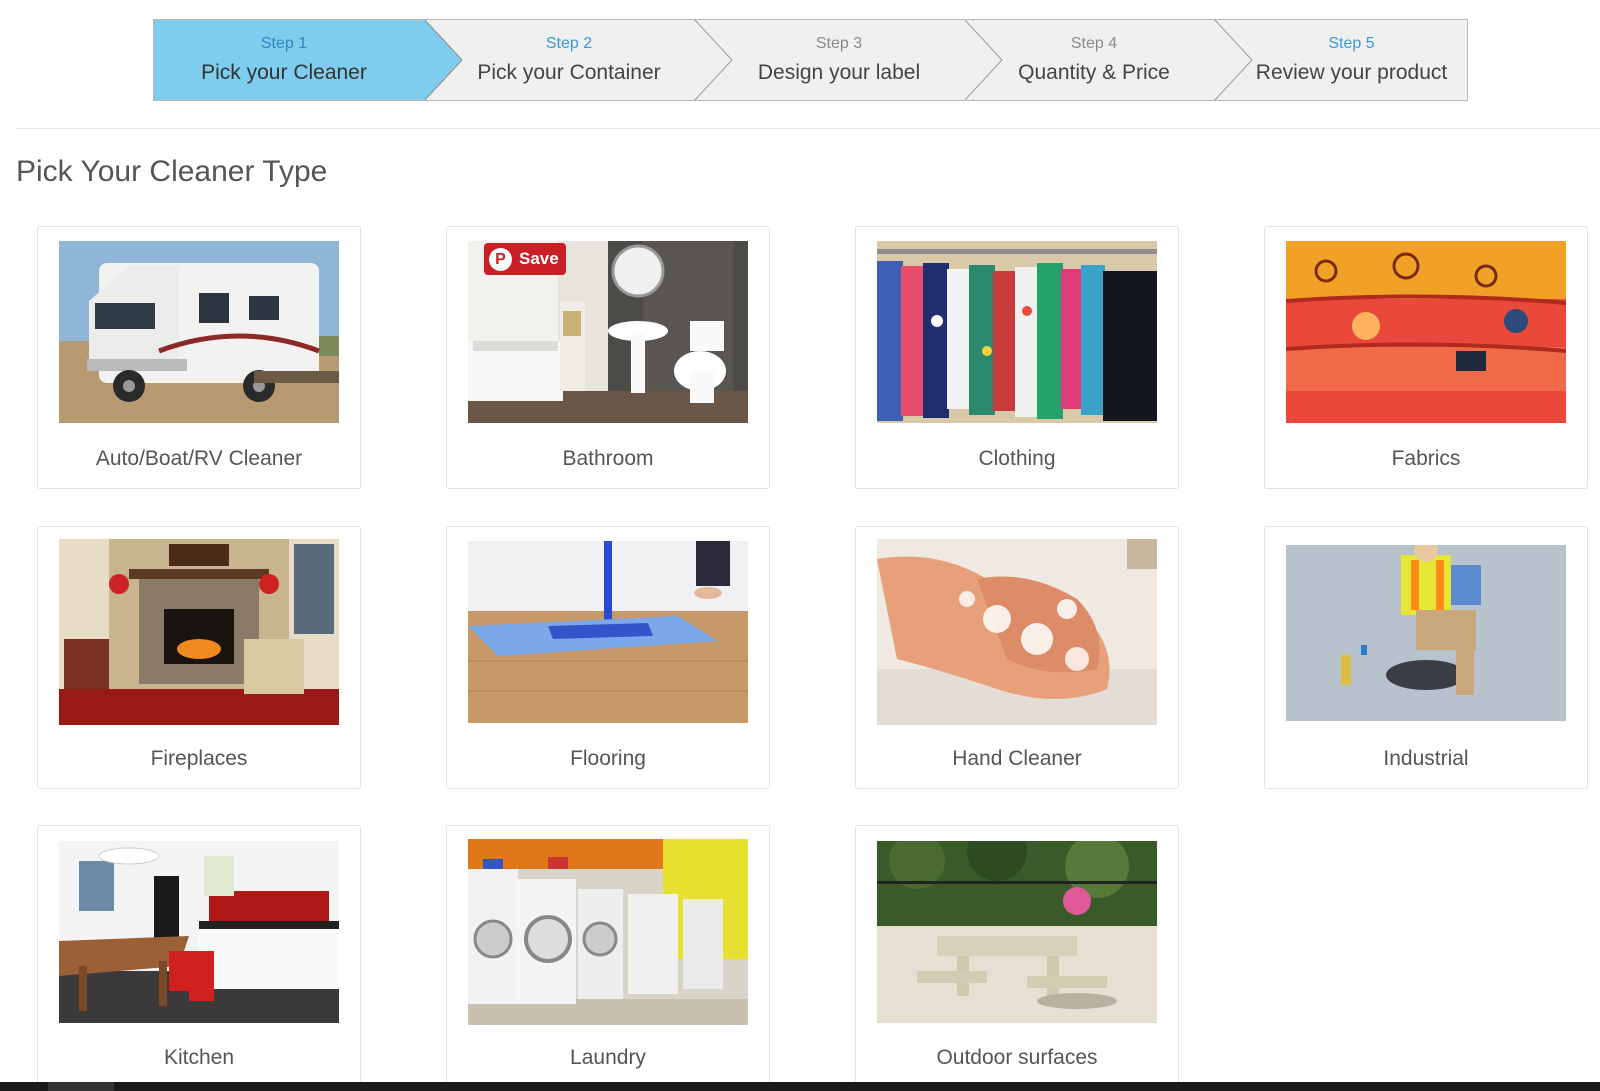  I want to click on industrial-worker-photo, so click(1426, 633).